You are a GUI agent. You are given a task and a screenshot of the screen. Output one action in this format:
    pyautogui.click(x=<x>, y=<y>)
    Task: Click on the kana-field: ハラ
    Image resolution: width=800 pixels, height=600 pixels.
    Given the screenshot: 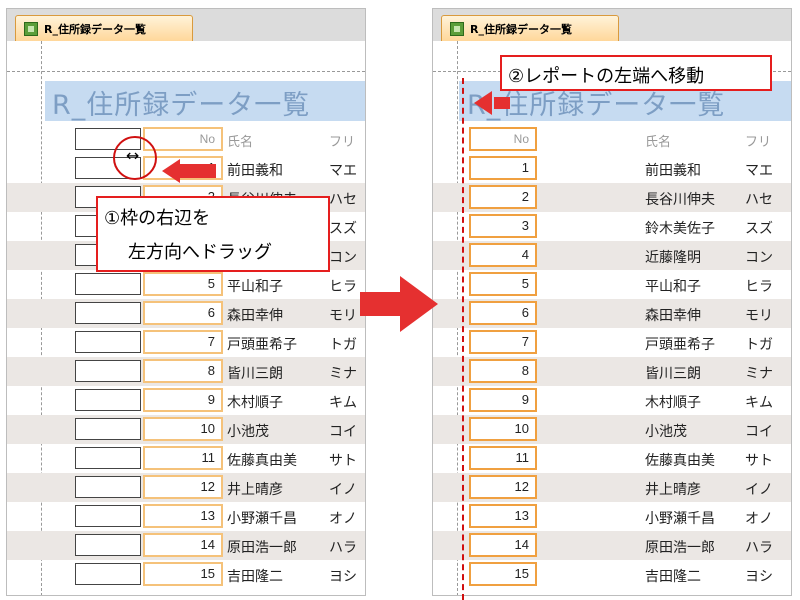 What is the action you would take?
    pyautogui.click(x=759, y=548)
    